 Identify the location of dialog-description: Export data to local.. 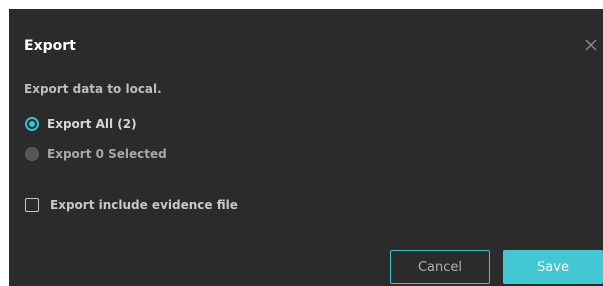
(93, 89).